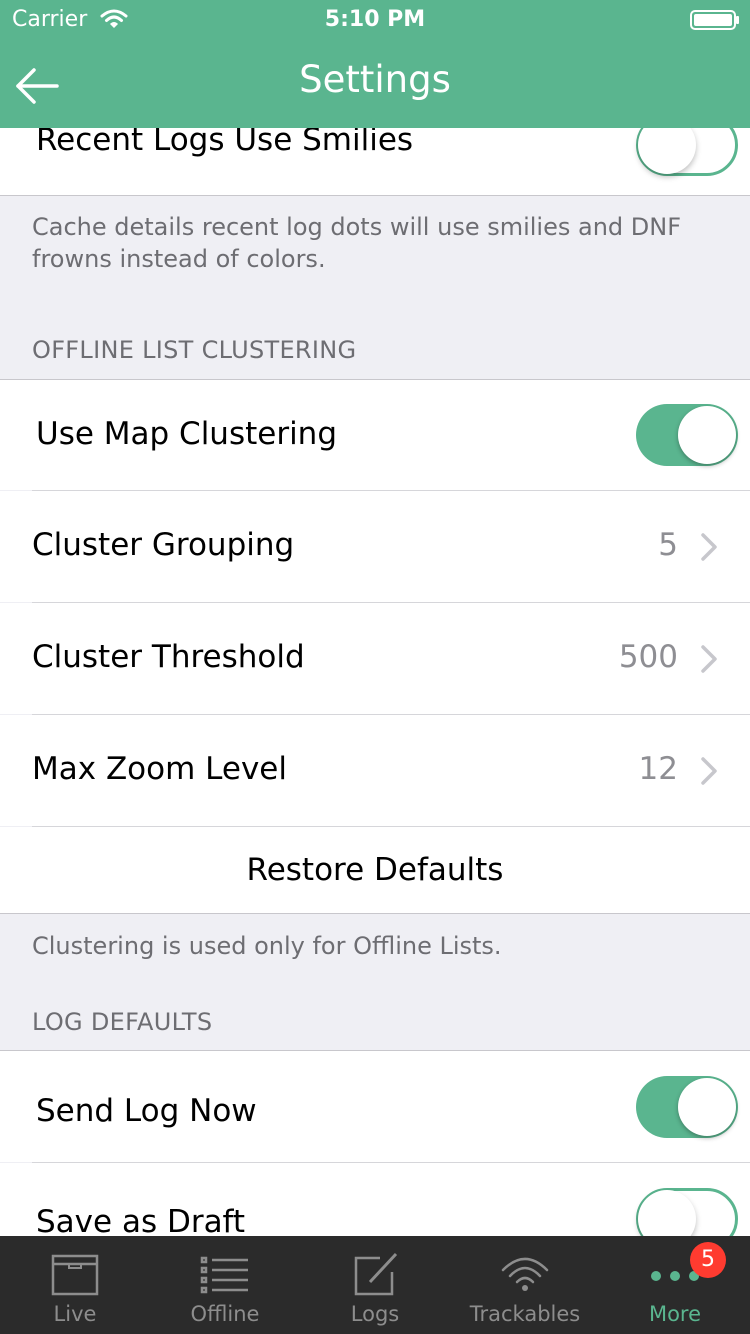 Image resolution: width=750 pixels, height=1334 pixels. I want to click on section-header-log-defaults: LOG DEFAULTS, so click(122, 1022).